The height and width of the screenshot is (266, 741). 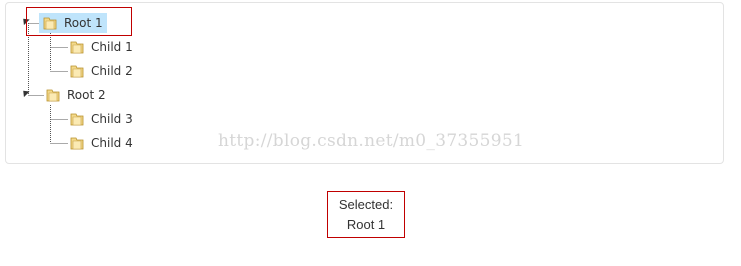 I want to click on highlight-box, so click(x=79, y=21).